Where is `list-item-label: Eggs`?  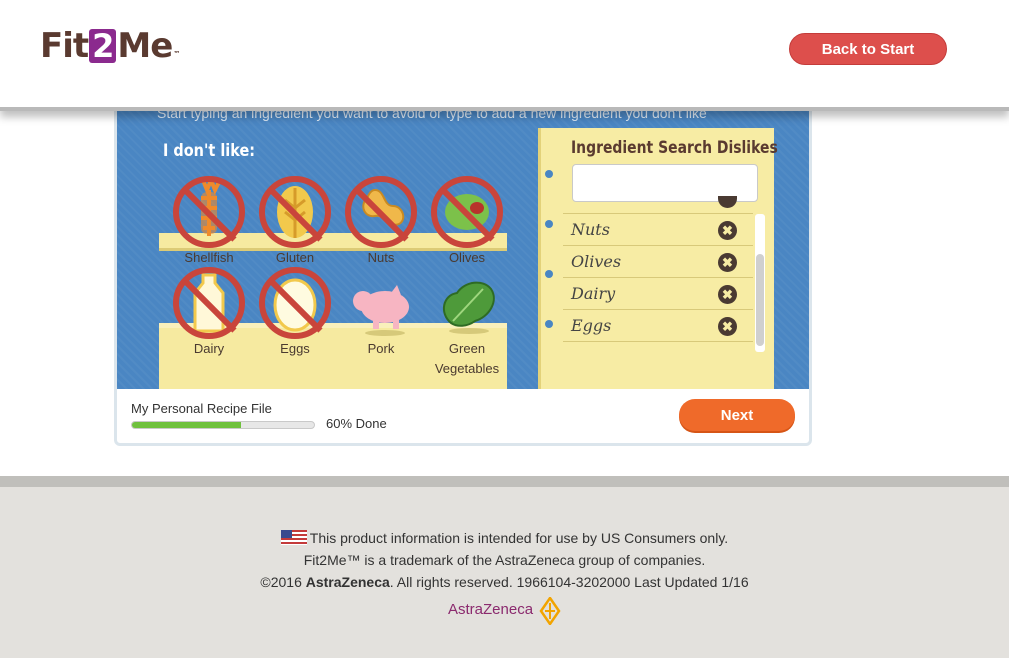
list-item-label: Eggs is located at coordinates (591, 325).